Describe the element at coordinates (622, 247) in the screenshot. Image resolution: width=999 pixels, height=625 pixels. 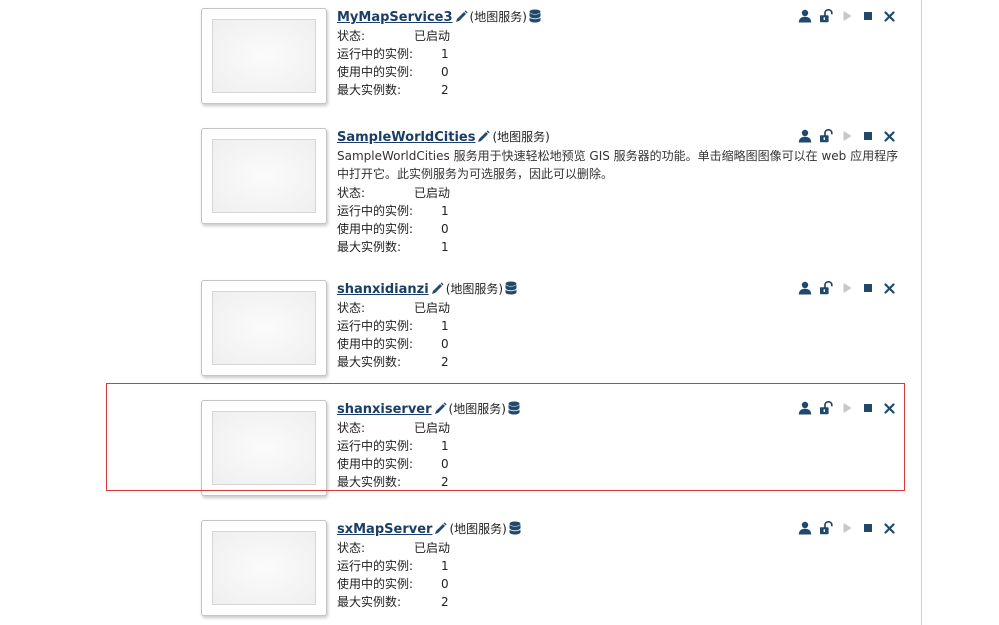
I see `max-instances-row: 最大实例数: 1` at that location.